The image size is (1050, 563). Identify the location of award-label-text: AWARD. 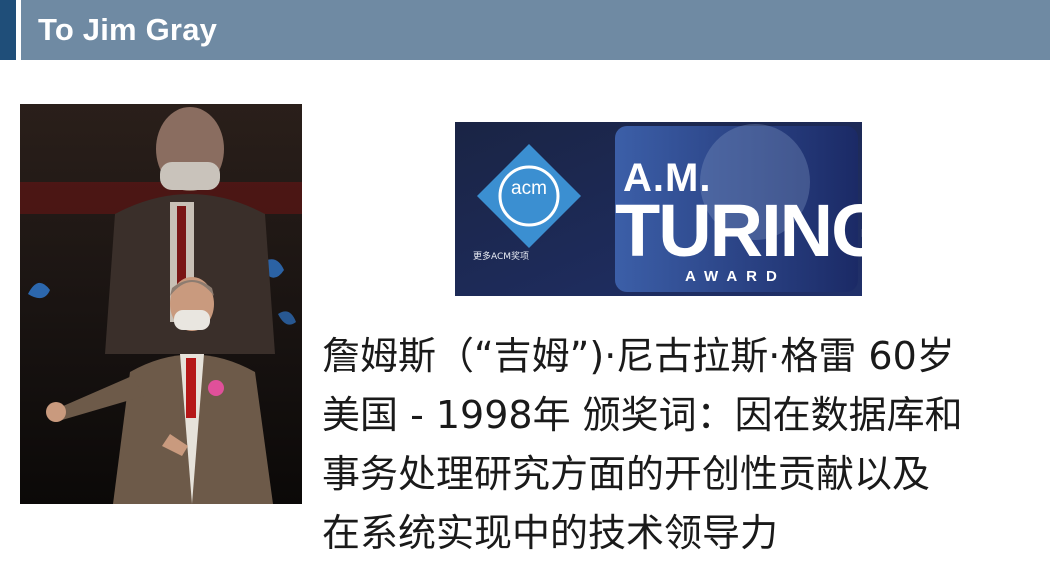
(735, 276).